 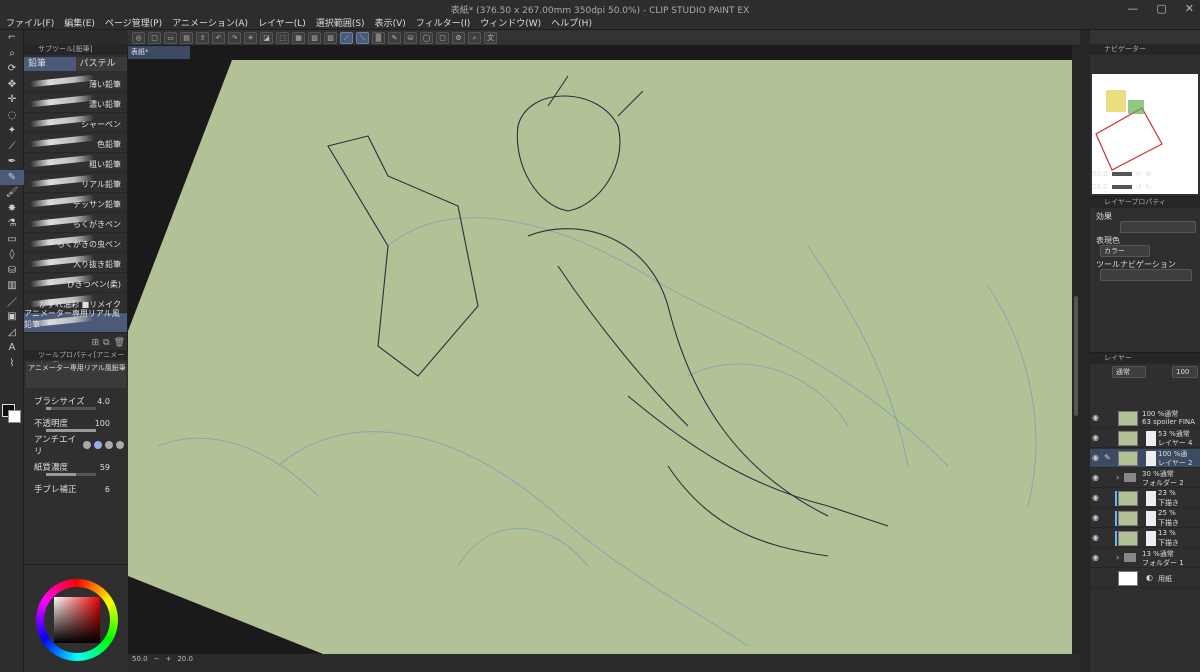 What do you see at coordinates (1146, 275) in the screenshot?
I see `tool-nav-buttons` at bounding box center [1146, 275].